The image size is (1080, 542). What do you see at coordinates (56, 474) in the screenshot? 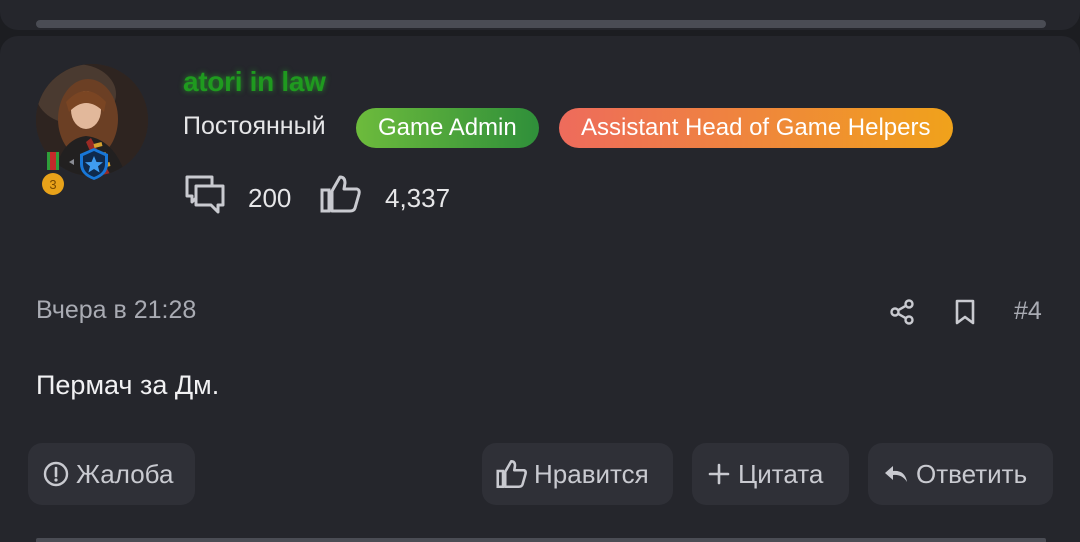
I see `alert-circle-icon` at bounding box center [56, 474].